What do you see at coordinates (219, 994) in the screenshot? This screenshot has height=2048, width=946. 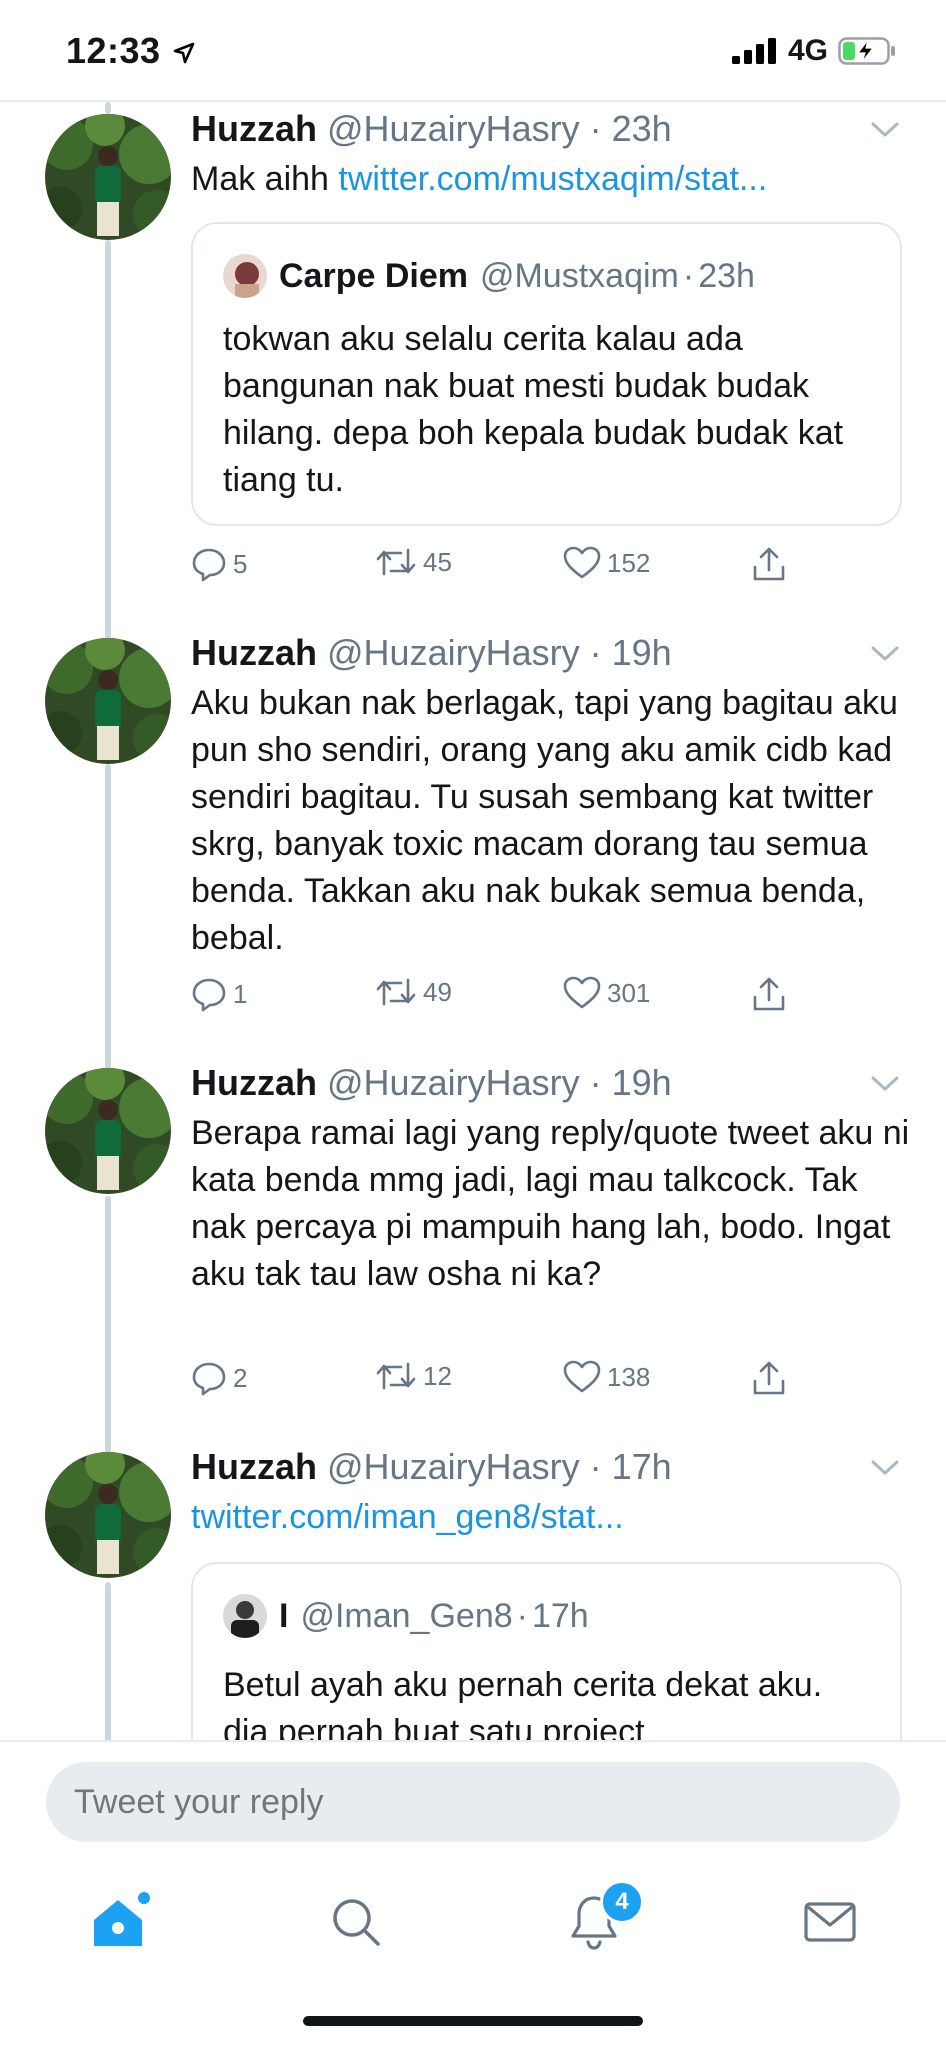 I see `reply-action: 1` at bounding box center [219, 994].